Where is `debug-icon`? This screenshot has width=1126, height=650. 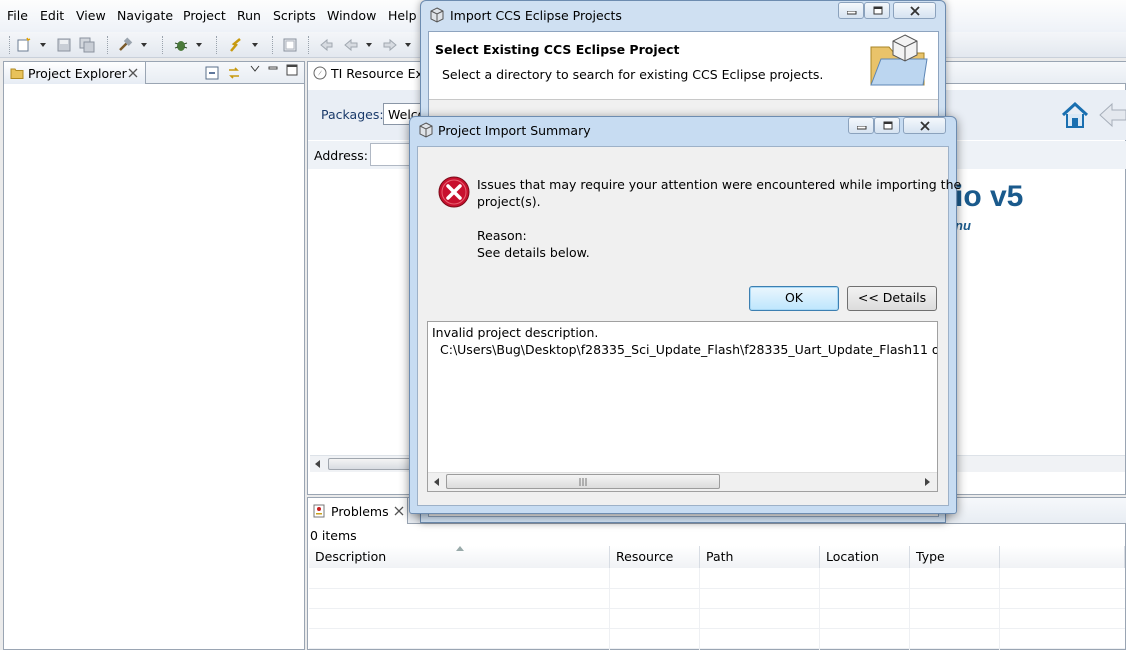 debug-icon is located at coordinates (181, 45).